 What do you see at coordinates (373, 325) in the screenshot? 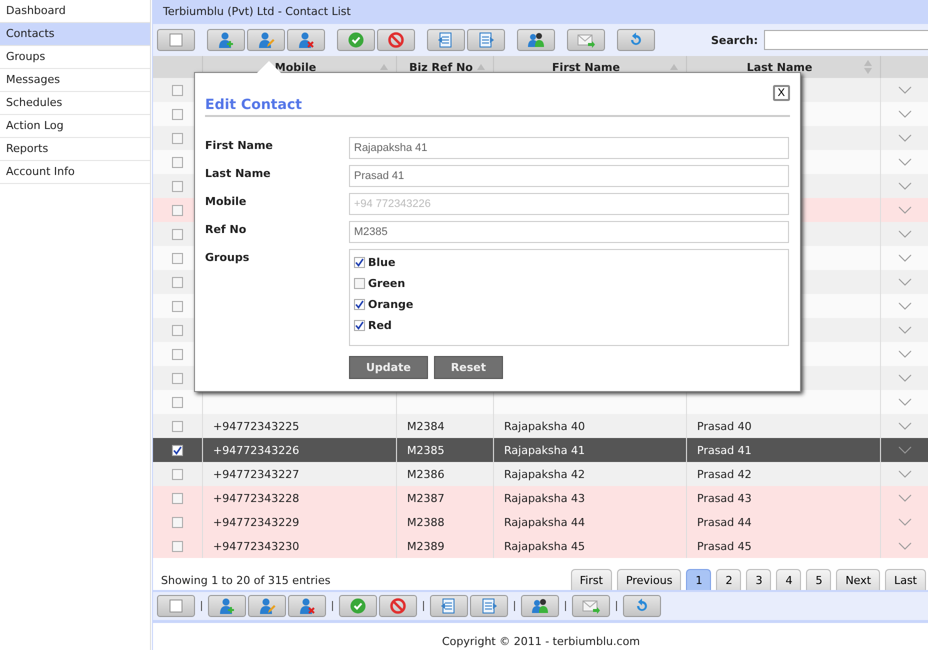
I see `group-checkbox: Red` at bounding box center [373, 325].